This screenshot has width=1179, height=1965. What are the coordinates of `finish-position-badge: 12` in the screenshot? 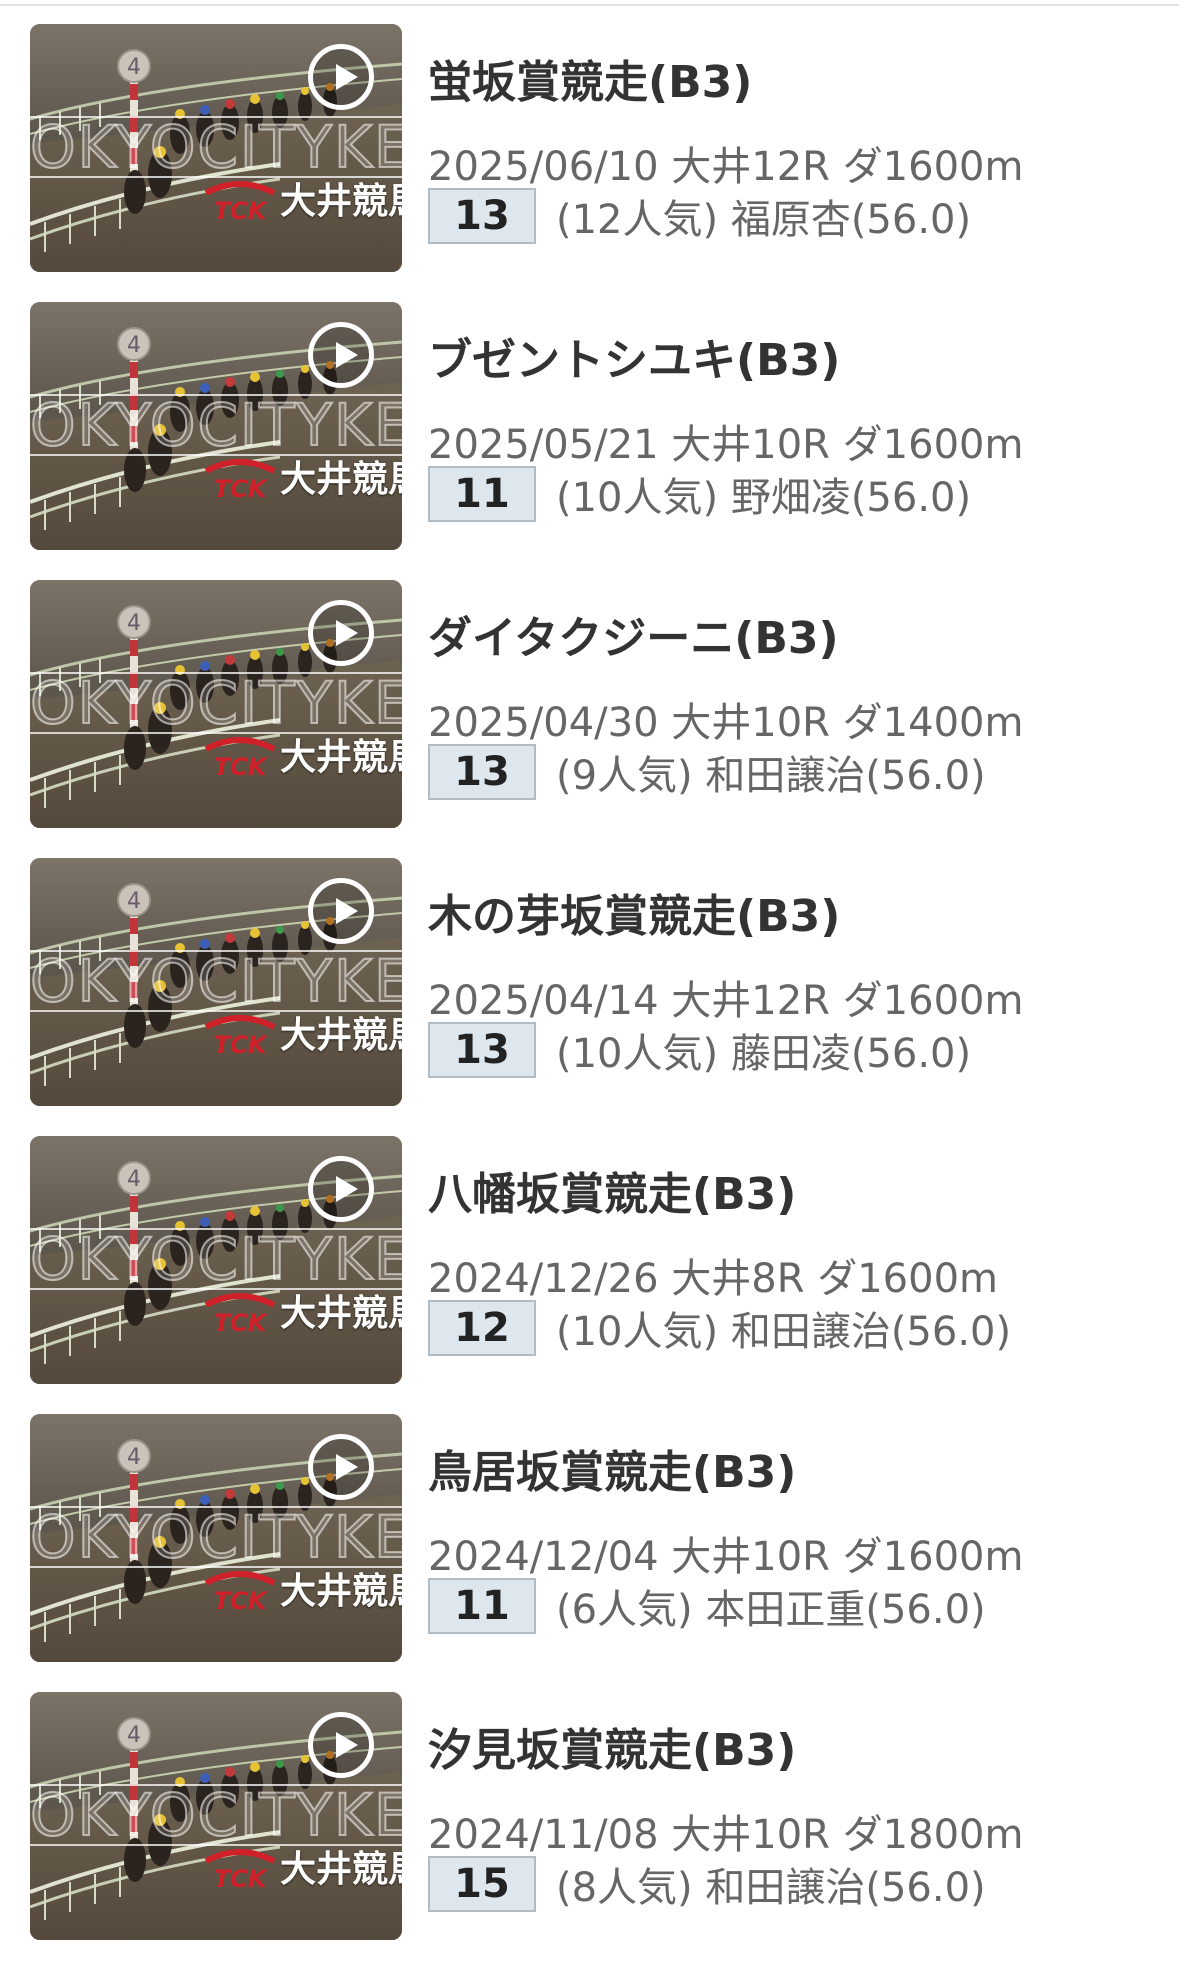 It's located at (482, 1328).